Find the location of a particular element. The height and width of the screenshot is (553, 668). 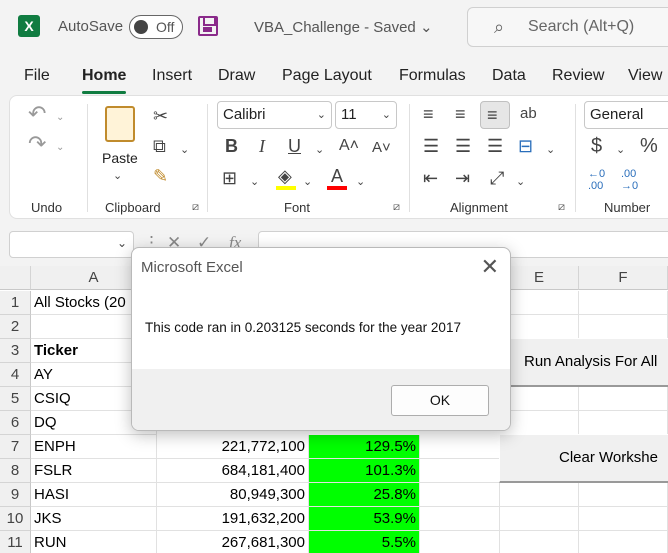

row-header: 7 is located at coordinates (15, 447).